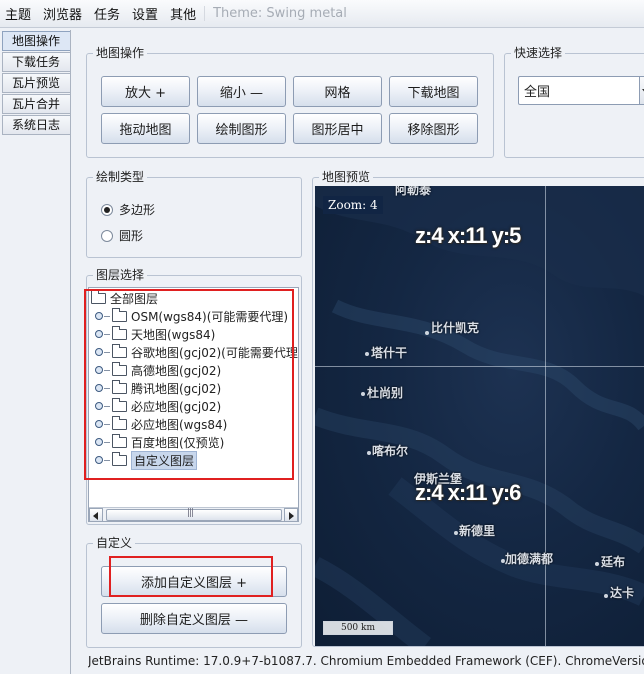 The width and height of the screenshot is (644, 674). I want to click on scale-bar: 500 km, so click(358, 628).